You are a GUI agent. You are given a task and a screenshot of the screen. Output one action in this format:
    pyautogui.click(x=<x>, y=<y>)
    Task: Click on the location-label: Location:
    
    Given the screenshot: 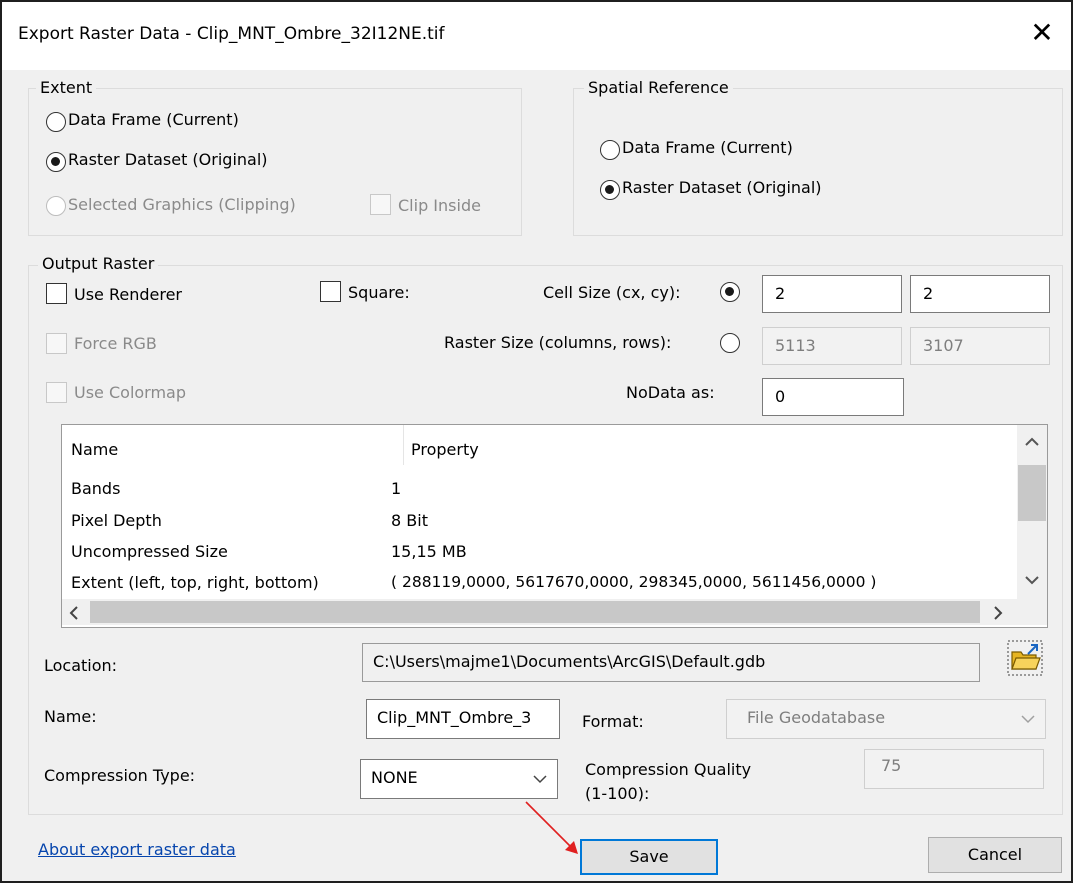 What is the action you would take?
    pyautogui.click(x=81, y=665)
    